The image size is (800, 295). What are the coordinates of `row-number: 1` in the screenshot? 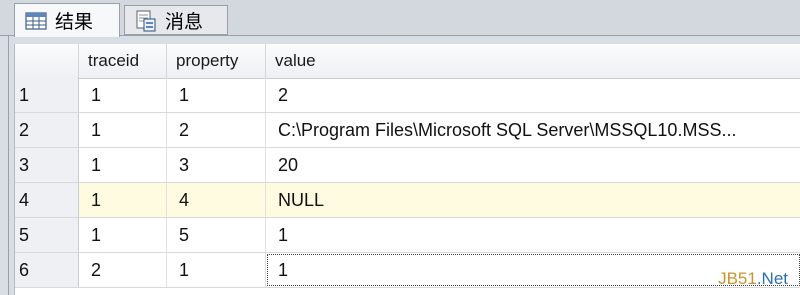 It's located at (47, 95).